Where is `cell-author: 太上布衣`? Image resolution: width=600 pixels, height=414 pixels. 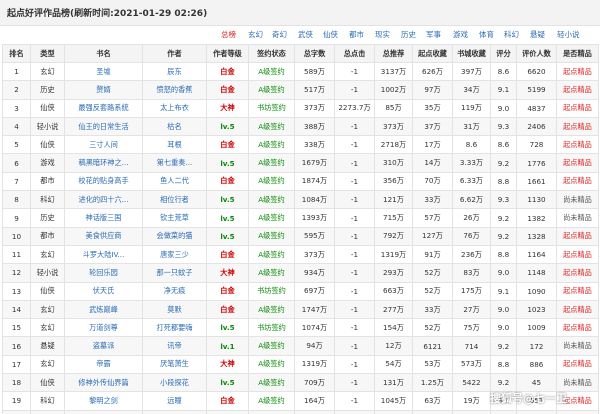
cell-author: 太上布衣 is located at coordinates (174, 108).